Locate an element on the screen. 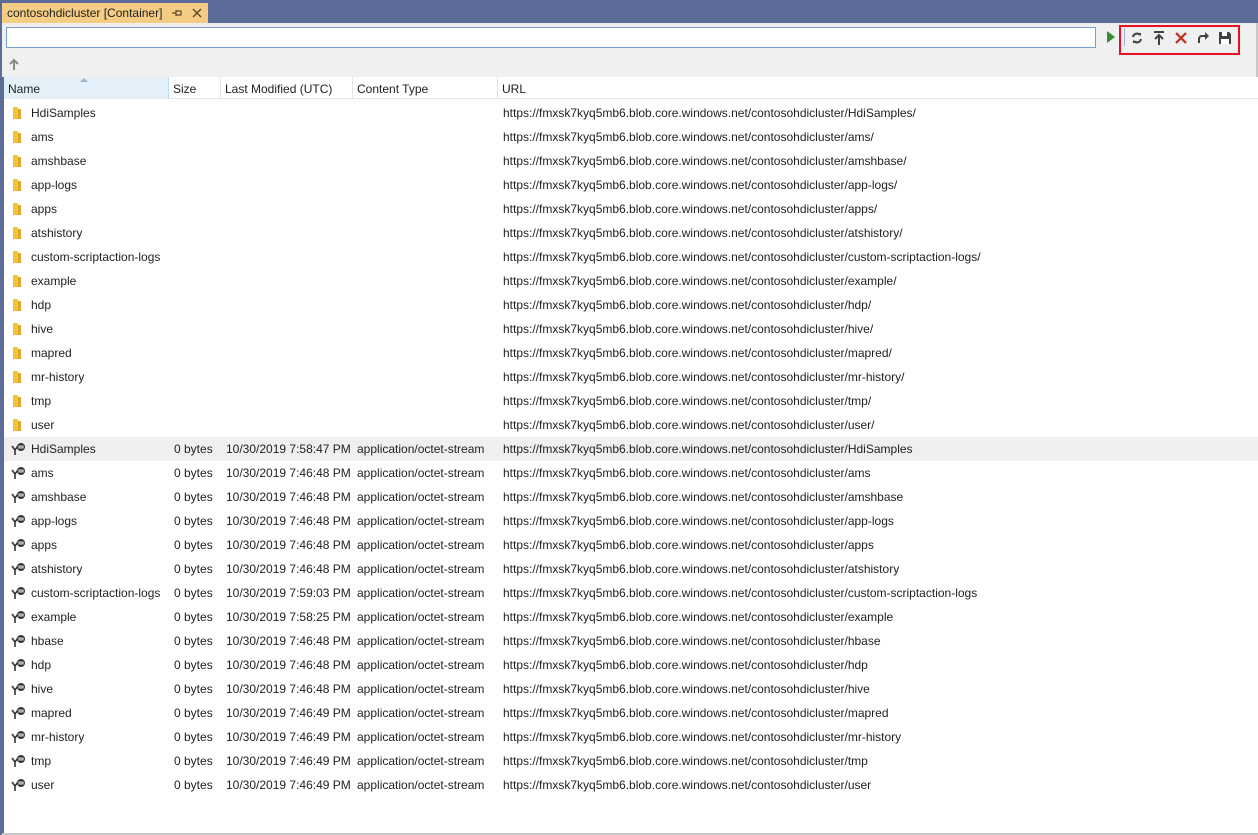 The image size is (1258, 835). tab-container: contosohdicluster [Container] is located at coordinates (105, 13).